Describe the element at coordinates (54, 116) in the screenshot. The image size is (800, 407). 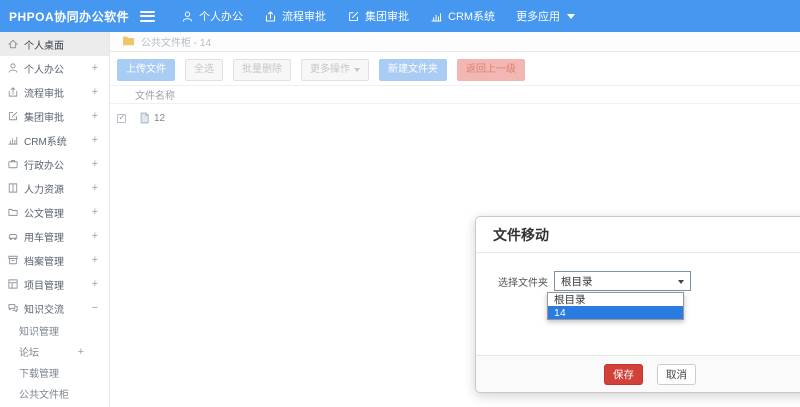
I see `sidebar-item-group-approval: 集团审批 +` at that location.